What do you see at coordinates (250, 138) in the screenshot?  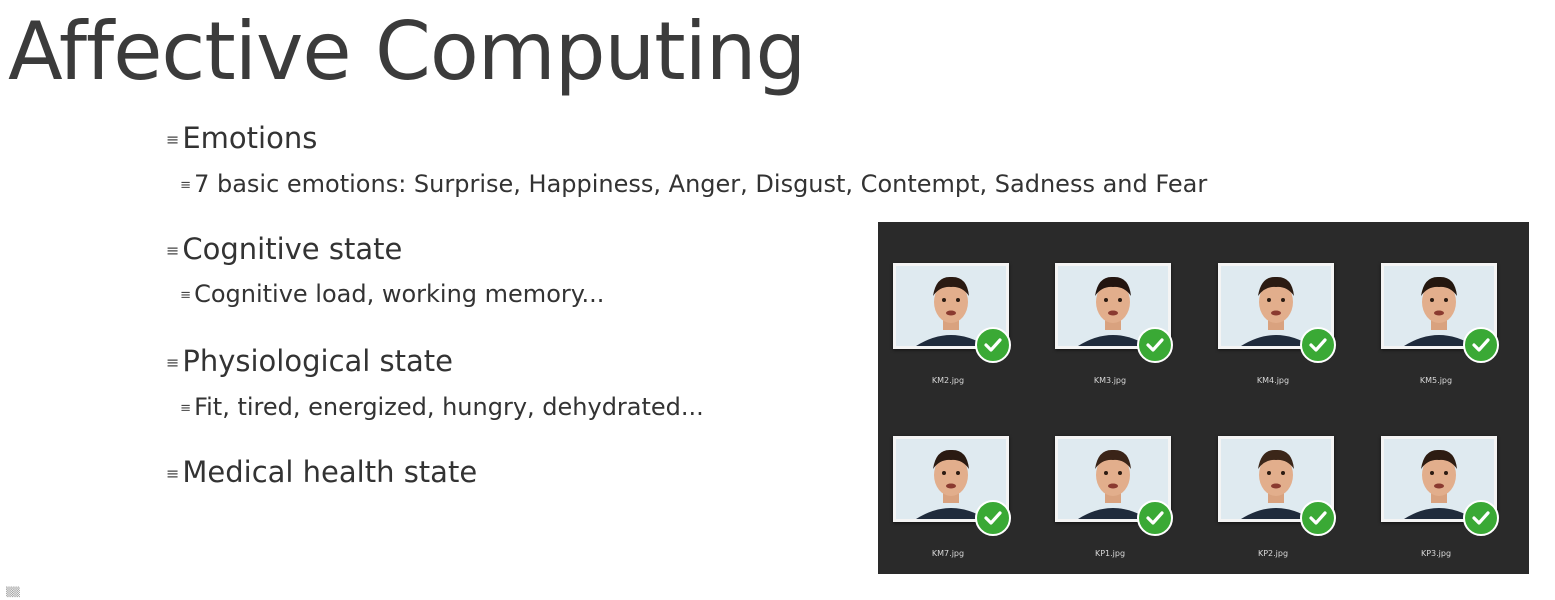 I see `bullet-label: Emotions` at bounding box center [250, 138].